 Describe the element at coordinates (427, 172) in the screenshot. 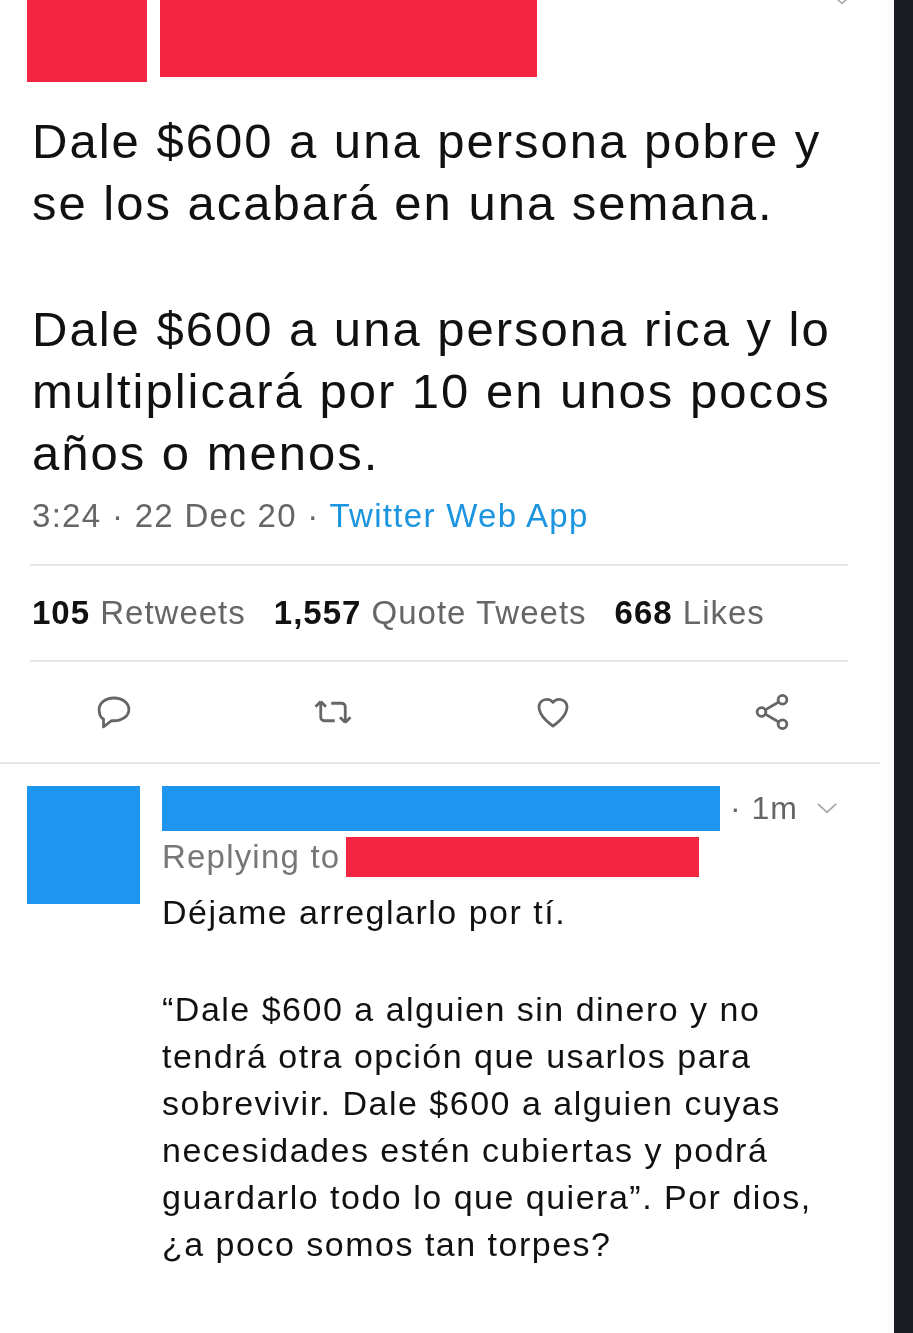

I see `tweet-text: Dale $600 a una persona pobre y se los acabará en una semana.` at that location.